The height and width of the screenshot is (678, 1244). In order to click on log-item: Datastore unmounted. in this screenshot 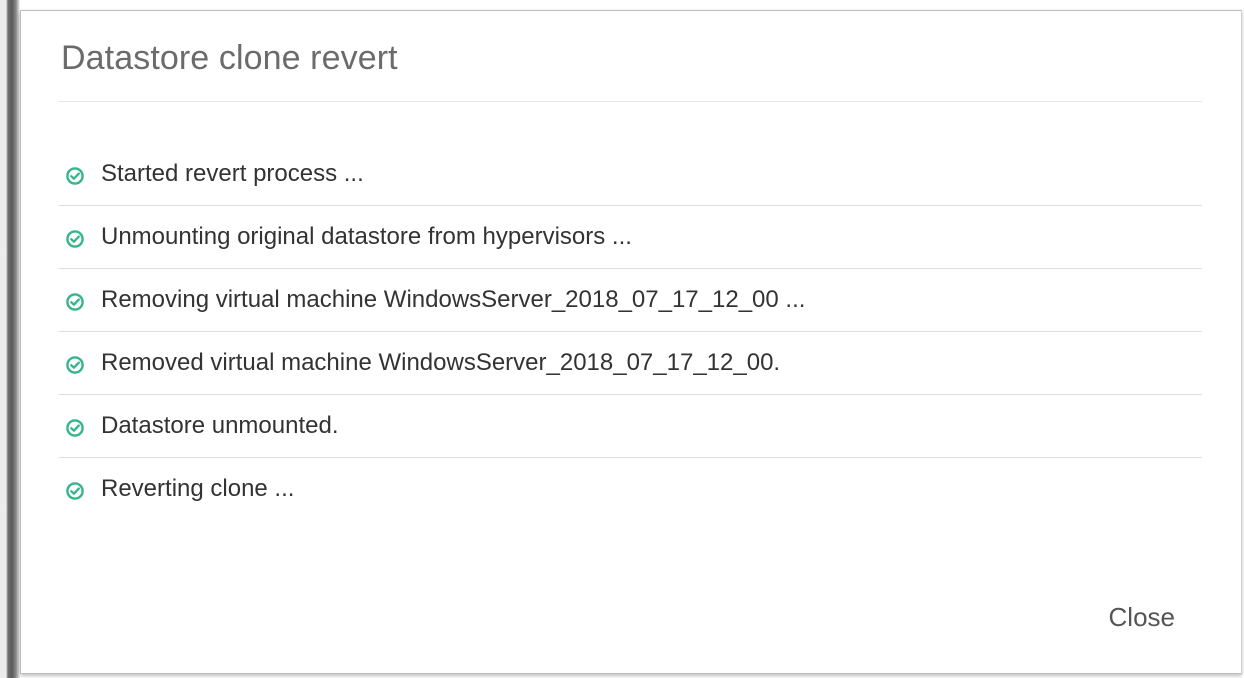, I will do `click(630, 426)`.